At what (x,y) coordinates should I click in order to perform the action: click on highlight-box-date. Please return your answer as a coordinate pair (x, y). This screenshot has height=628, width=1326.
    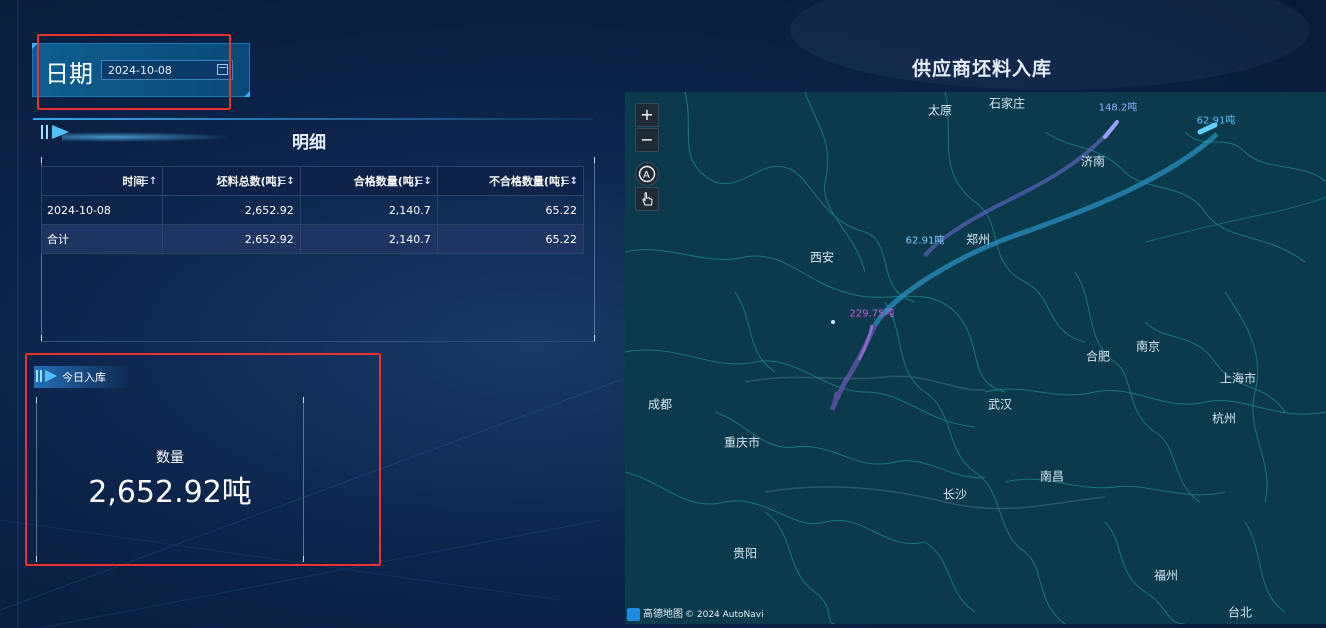
    Looking at the image, I should click on (134, 72).